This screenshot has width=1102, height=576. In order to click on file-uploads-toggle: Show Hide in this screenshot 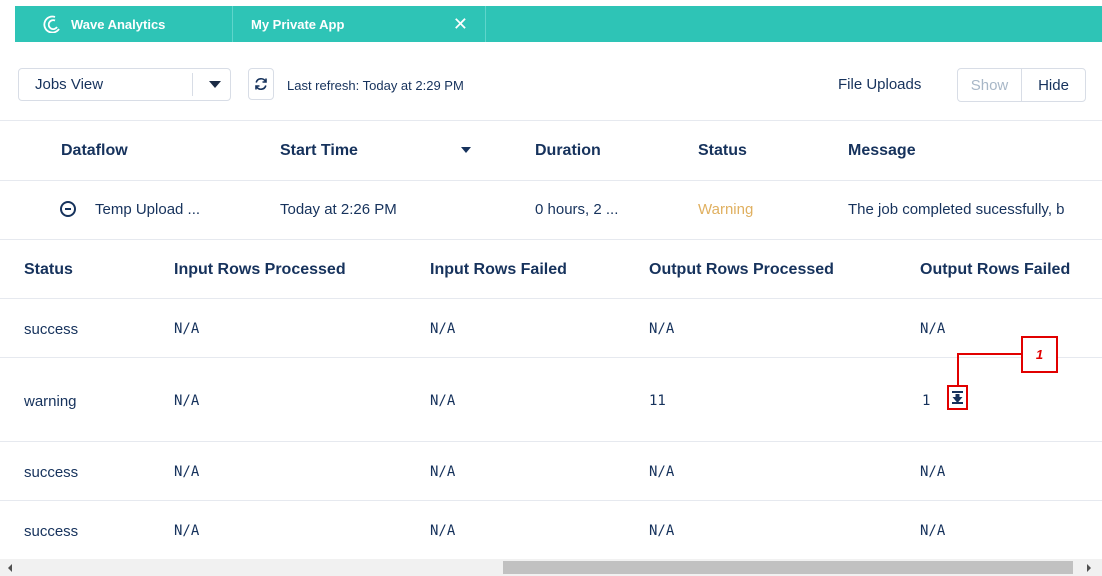, I will do `click(1021, 85)`.